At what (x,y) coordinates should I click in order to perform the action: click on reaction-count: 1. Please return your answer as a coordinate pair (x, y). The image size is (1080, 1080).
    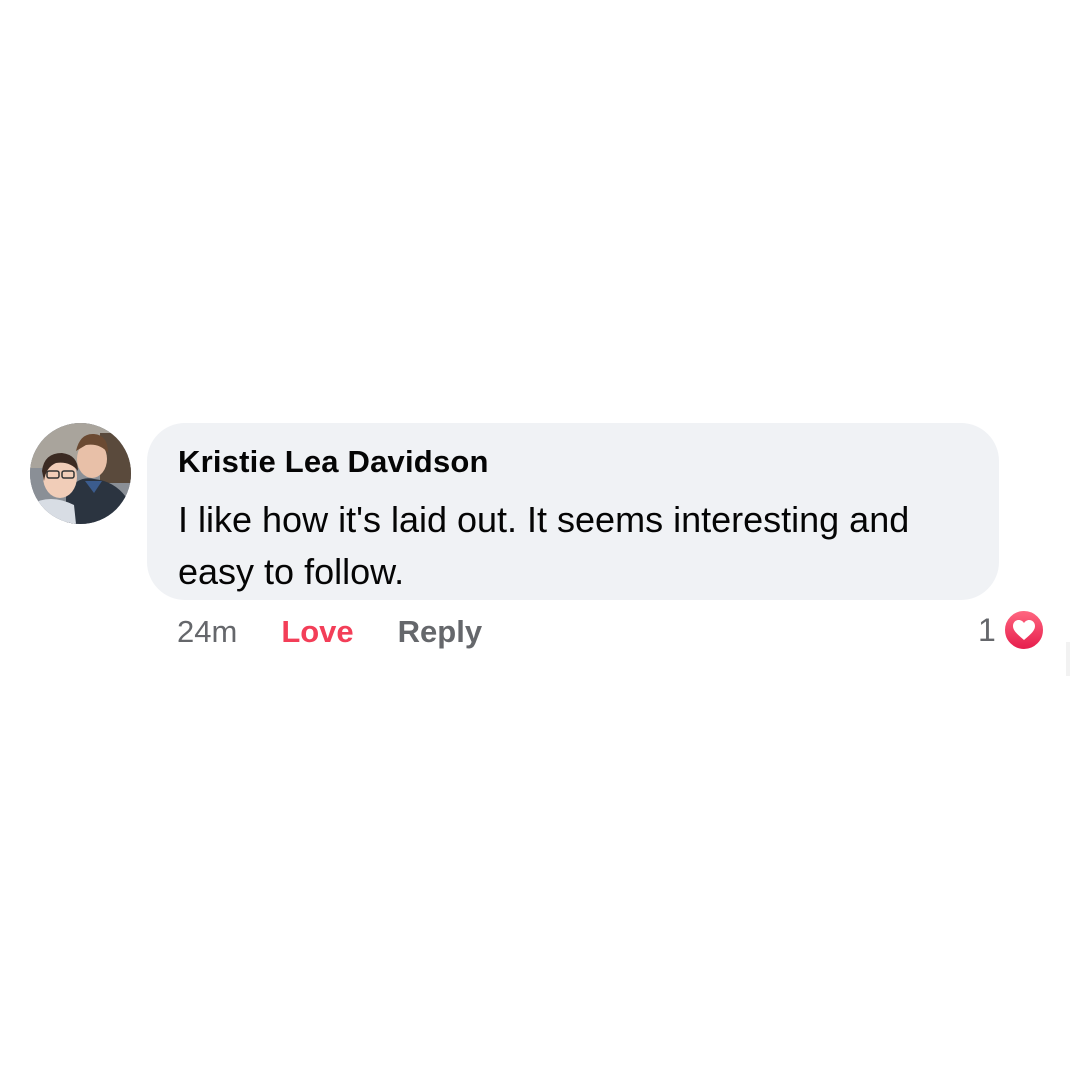
    Looking at the image, I should click on (987, 629).